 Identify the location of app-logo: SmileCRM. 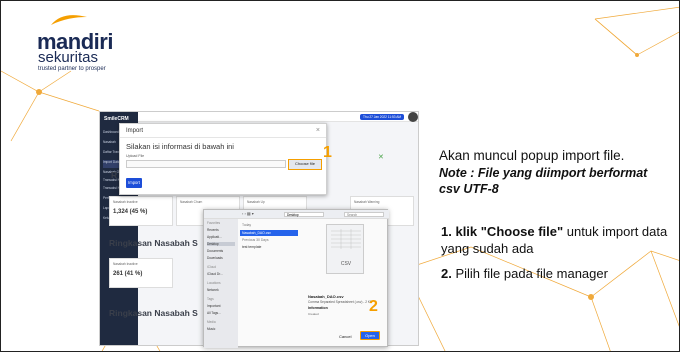
(116, 119).